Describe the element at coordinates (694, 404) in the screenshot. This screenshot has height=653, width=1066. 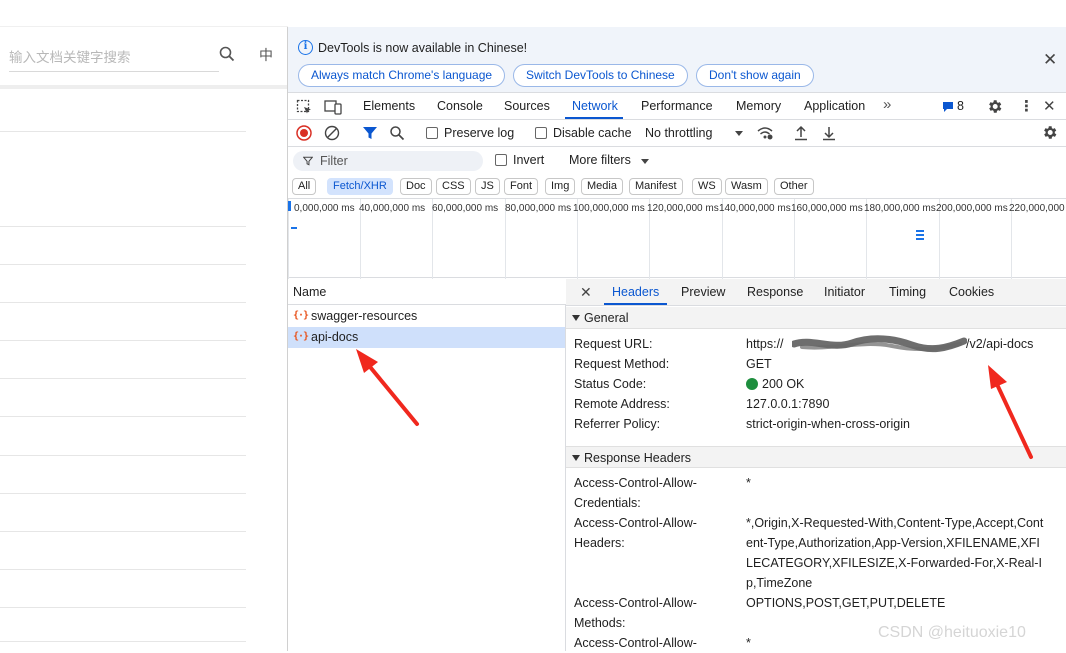
I see `annotation-arrows` at that location.